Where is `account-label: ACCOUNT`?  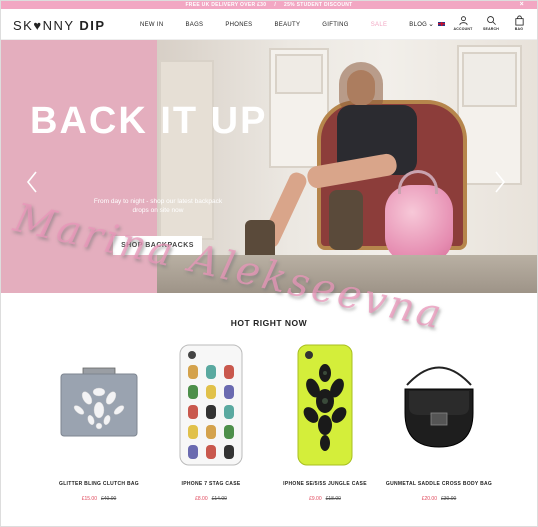
account-label: ACCOUNT is located at coordinates (463, 29).